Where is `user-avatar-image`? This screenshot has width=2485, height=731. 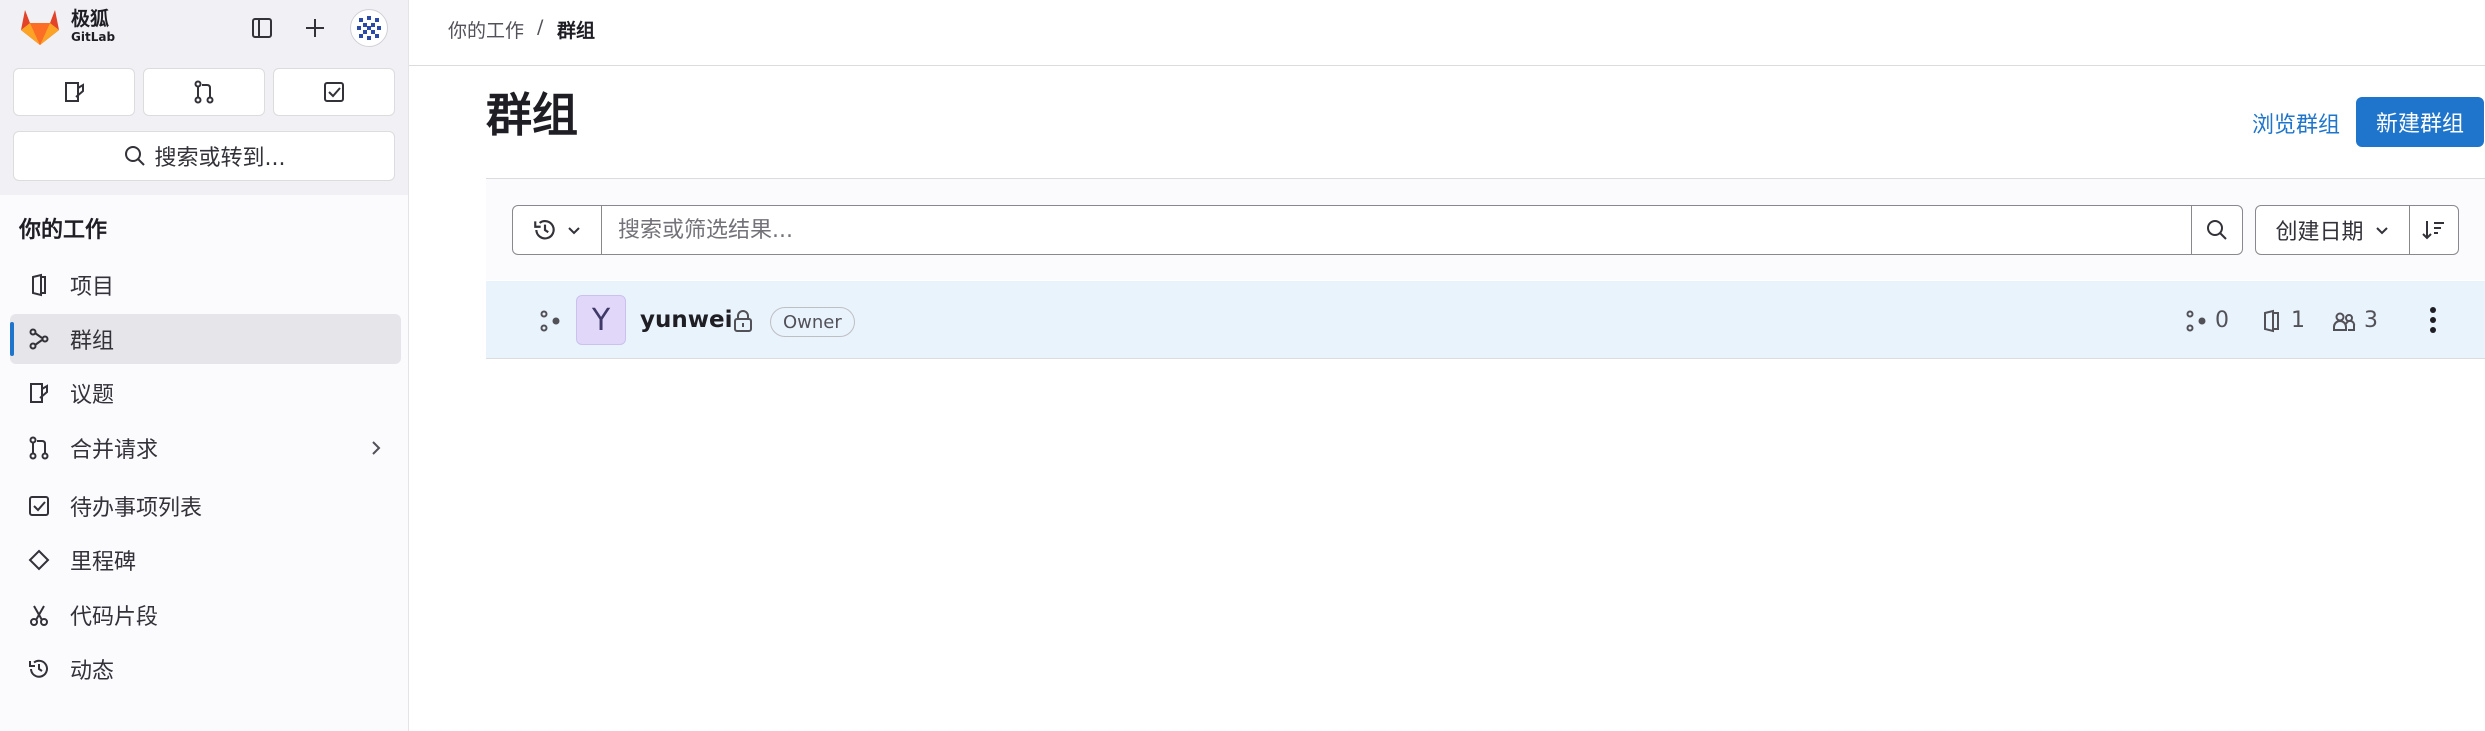
user-avatar-image is located at coordinates (369, 28).